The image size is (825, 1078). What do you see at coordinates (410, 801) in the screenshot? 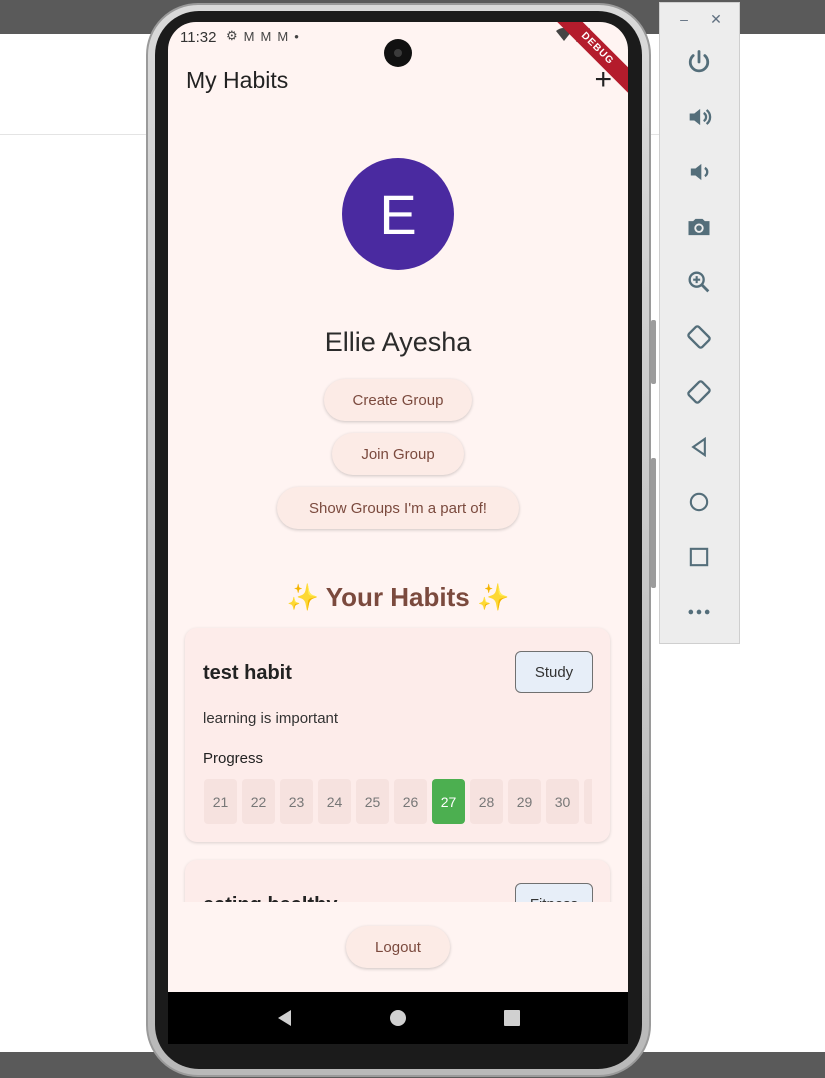
I see `progress-day: 26` at bounding box center [410, 801].